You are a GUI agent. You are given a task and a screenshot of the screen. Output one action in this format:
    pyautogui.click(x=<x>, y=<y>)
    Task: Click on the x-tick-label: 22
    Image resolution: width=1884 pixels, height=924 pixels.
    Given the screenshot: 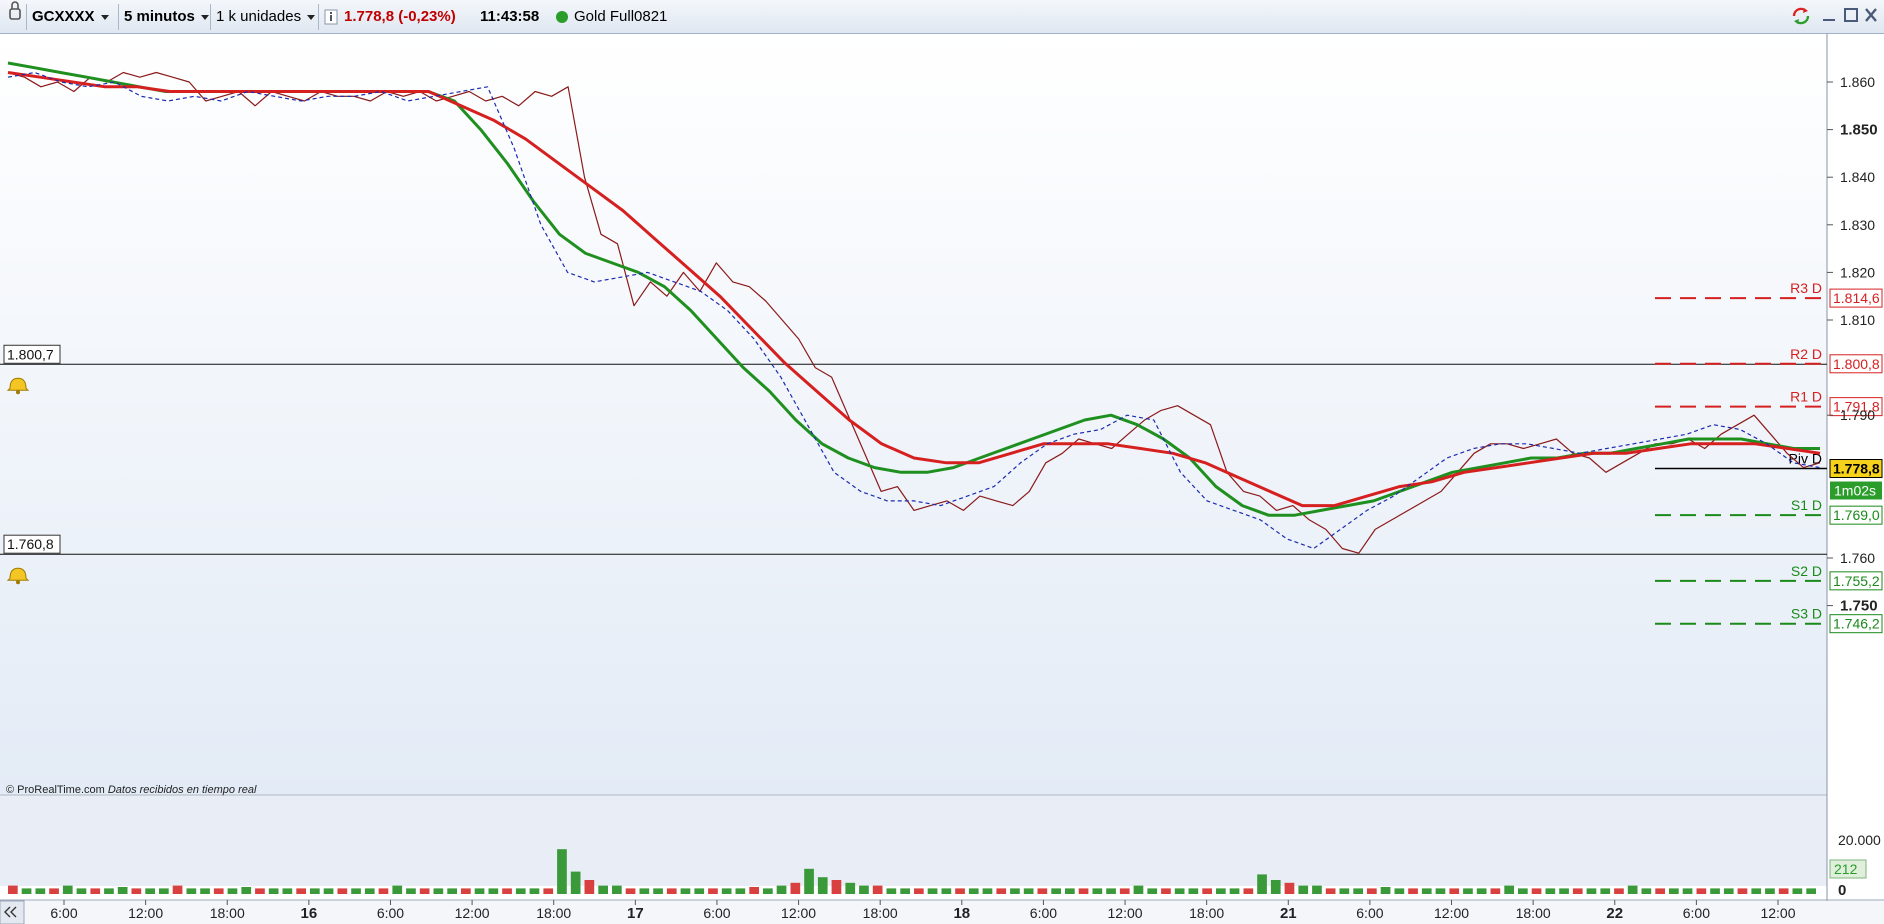 What is the action you would take?
    pyautogui.click(x=1614, y=913)
    